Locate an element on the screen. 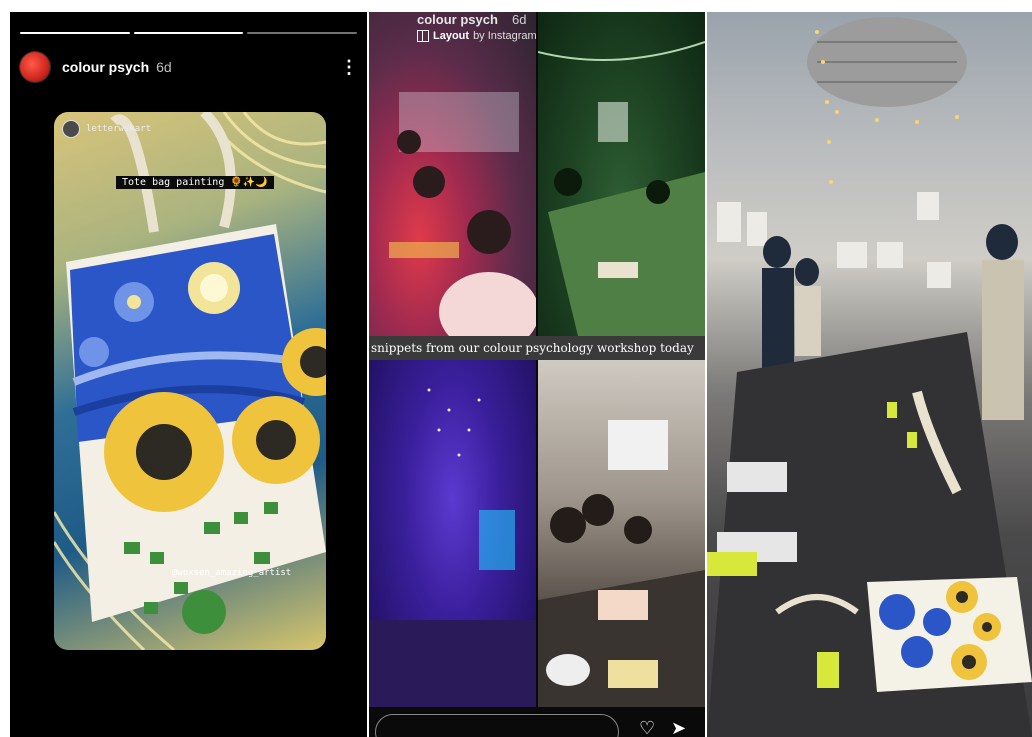 The height and width of the screenshot is (737, 1032). reshare-tag: letterwskart is located at coordinates (106, 129).